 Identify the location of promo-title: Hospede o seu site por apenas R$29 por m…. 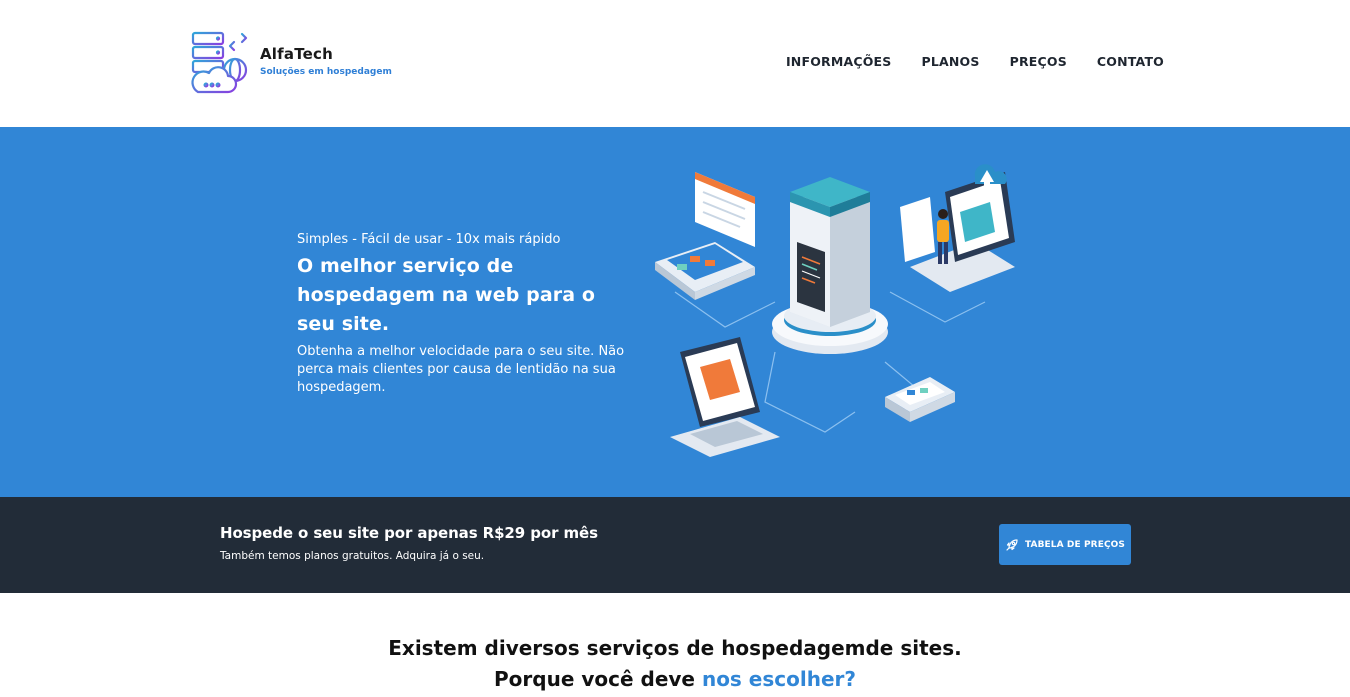
(409, 533).